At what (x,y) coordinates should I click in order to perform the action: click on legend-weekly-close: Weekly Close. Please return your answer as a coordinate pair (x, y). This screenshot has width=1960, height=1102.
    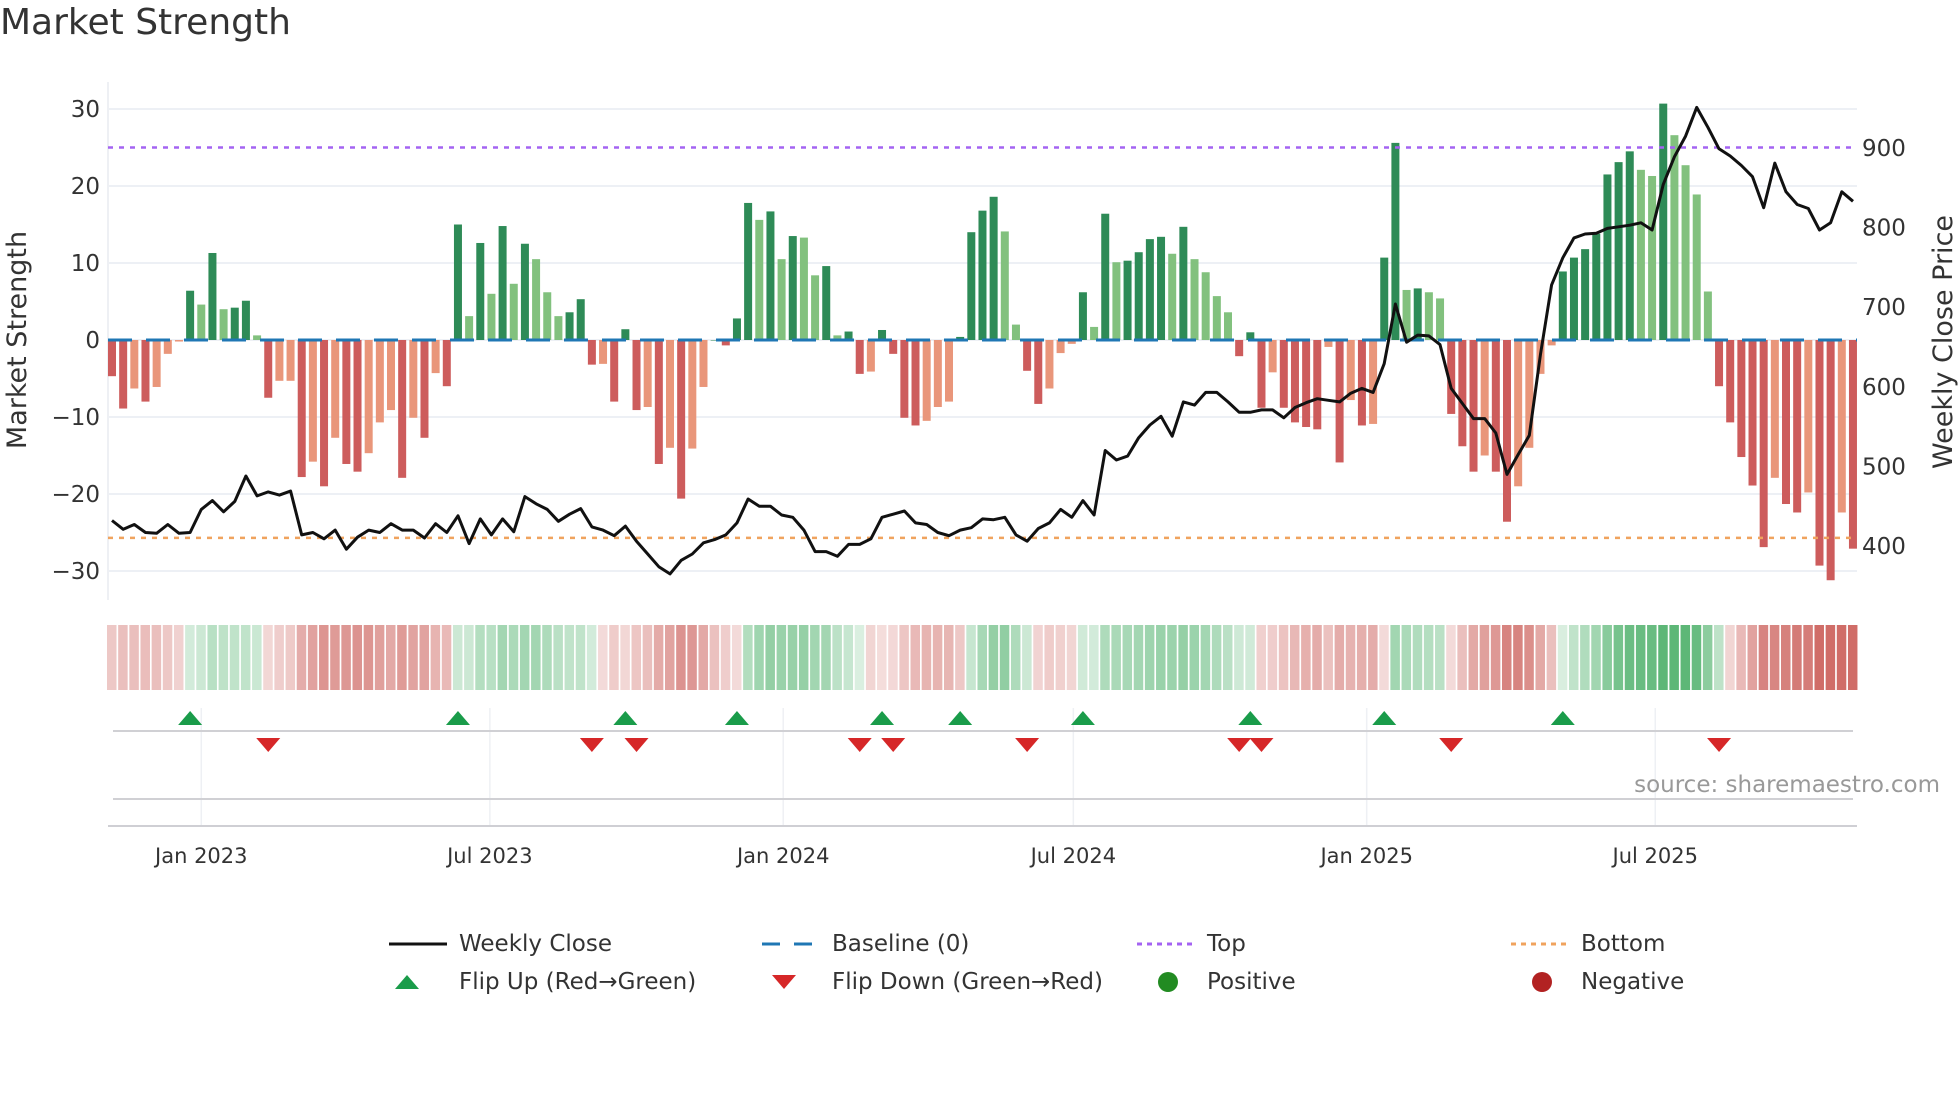
    Looking at the image, I should click on (500, 944).